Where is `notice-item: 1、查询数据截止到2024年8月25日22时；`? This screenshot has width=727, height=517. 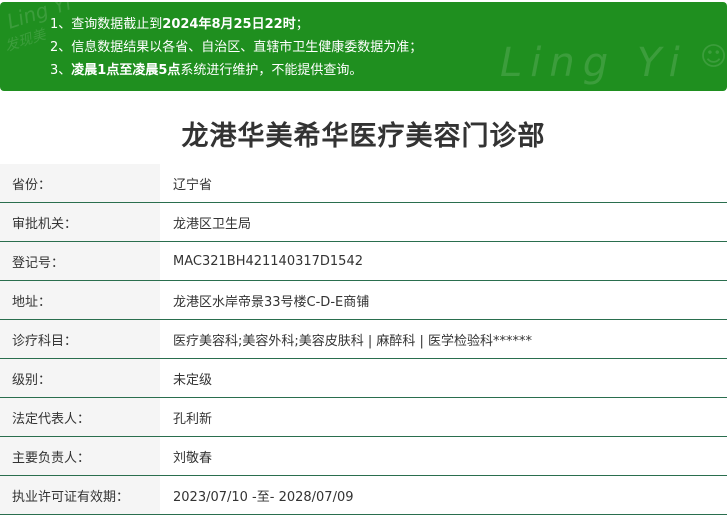
notice-item: 1、查询数据截止到2024年8月25日22时； is located at coordinates (236, 25).